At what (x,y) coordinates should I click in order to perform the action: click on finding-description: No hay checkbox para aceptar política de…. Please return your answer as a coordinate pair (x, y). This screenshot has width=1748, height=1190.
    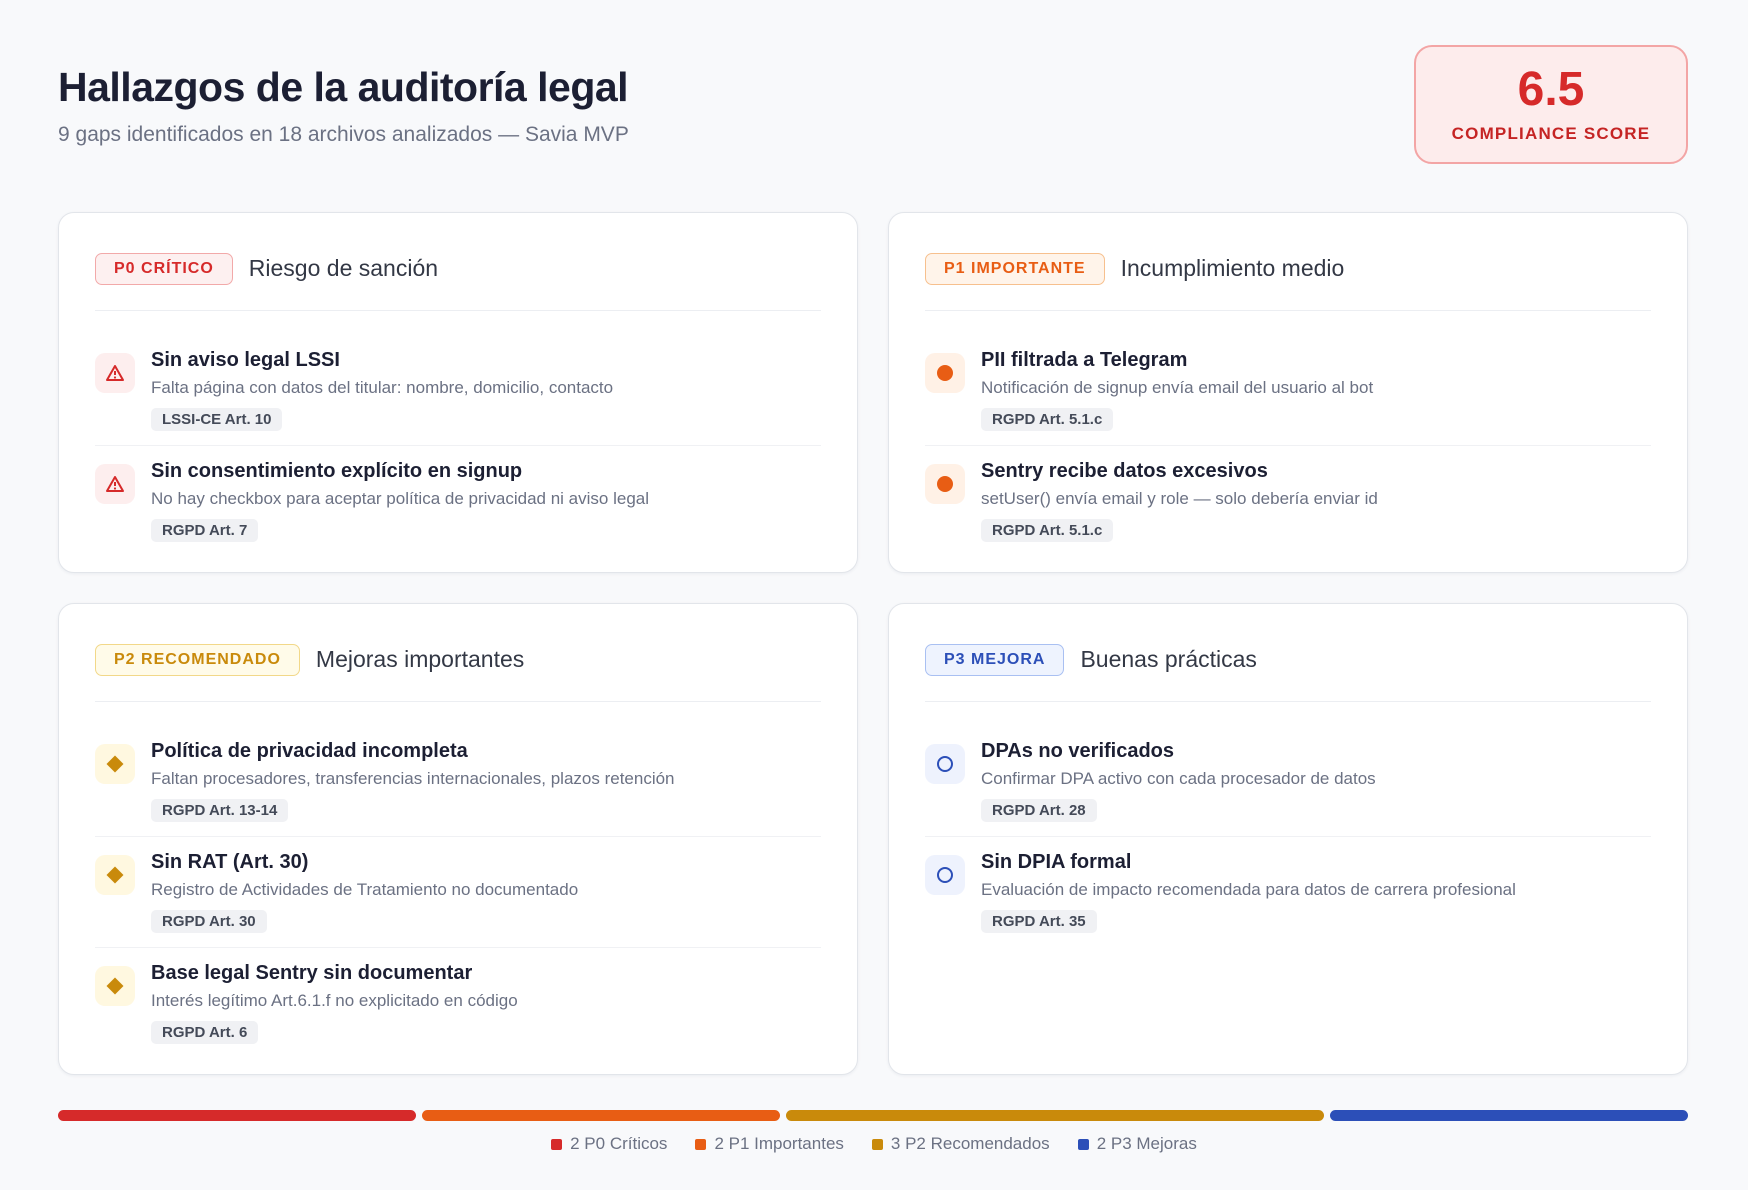
    Looking at the image, I should click on (400, 498).